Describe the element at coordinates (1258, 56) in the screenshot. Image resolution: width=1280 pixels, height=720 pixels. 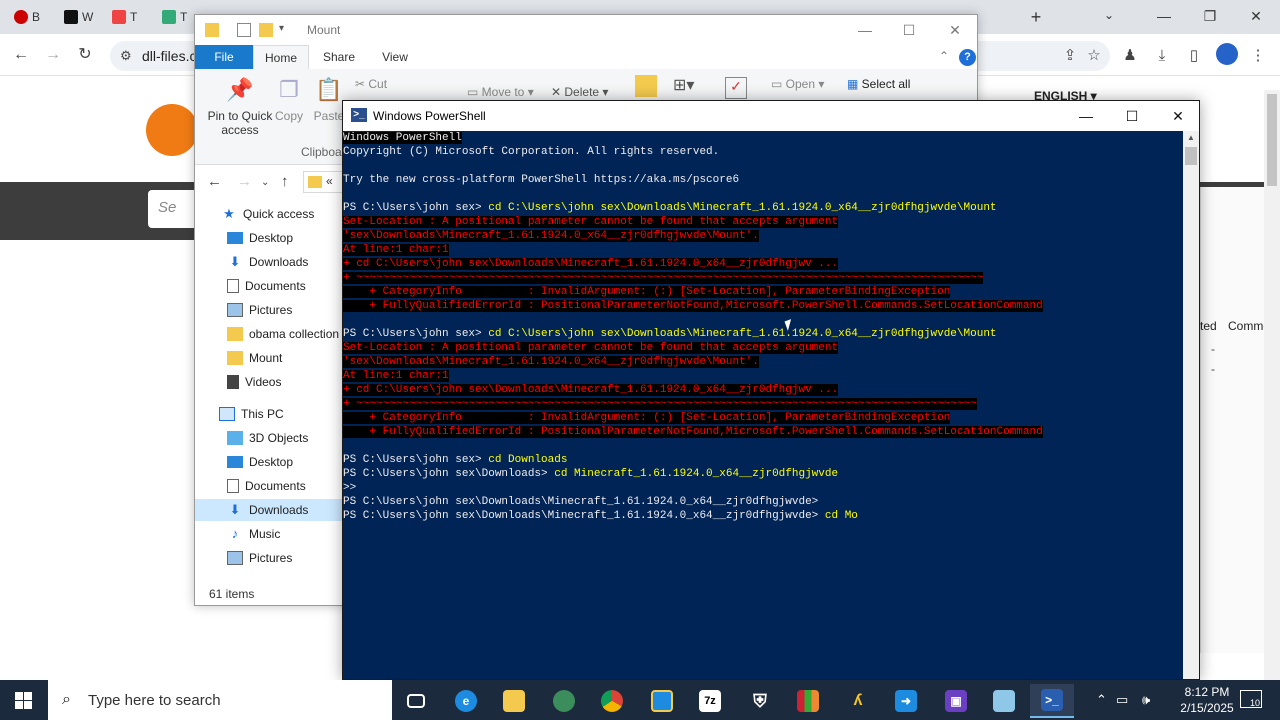
I see `menu-dots-icon: ⋮` at that location.